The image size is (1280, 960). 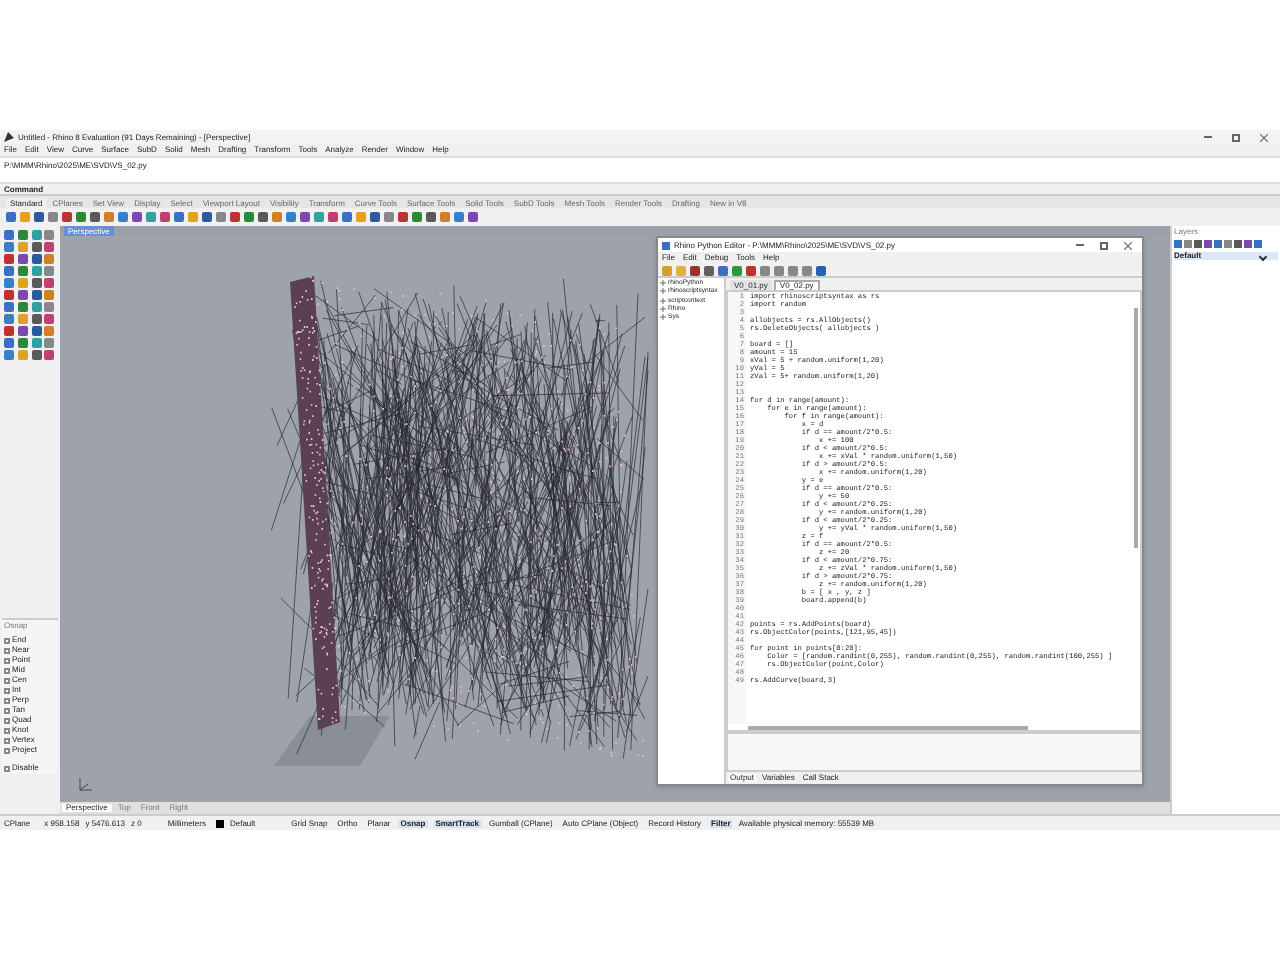 What do you see at coordinates (219, 823) in the screenshot?
I see `layer-color-swatch` at bounding box center [219, 823].